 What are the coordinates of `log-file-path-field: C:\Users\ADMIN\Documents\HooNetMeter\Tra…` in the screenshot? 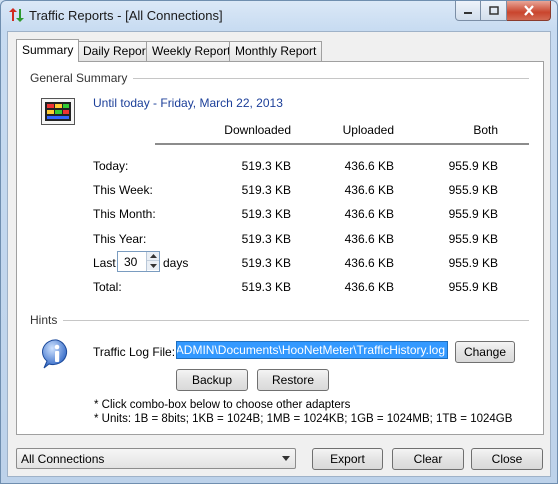 It's located at (312, 350).